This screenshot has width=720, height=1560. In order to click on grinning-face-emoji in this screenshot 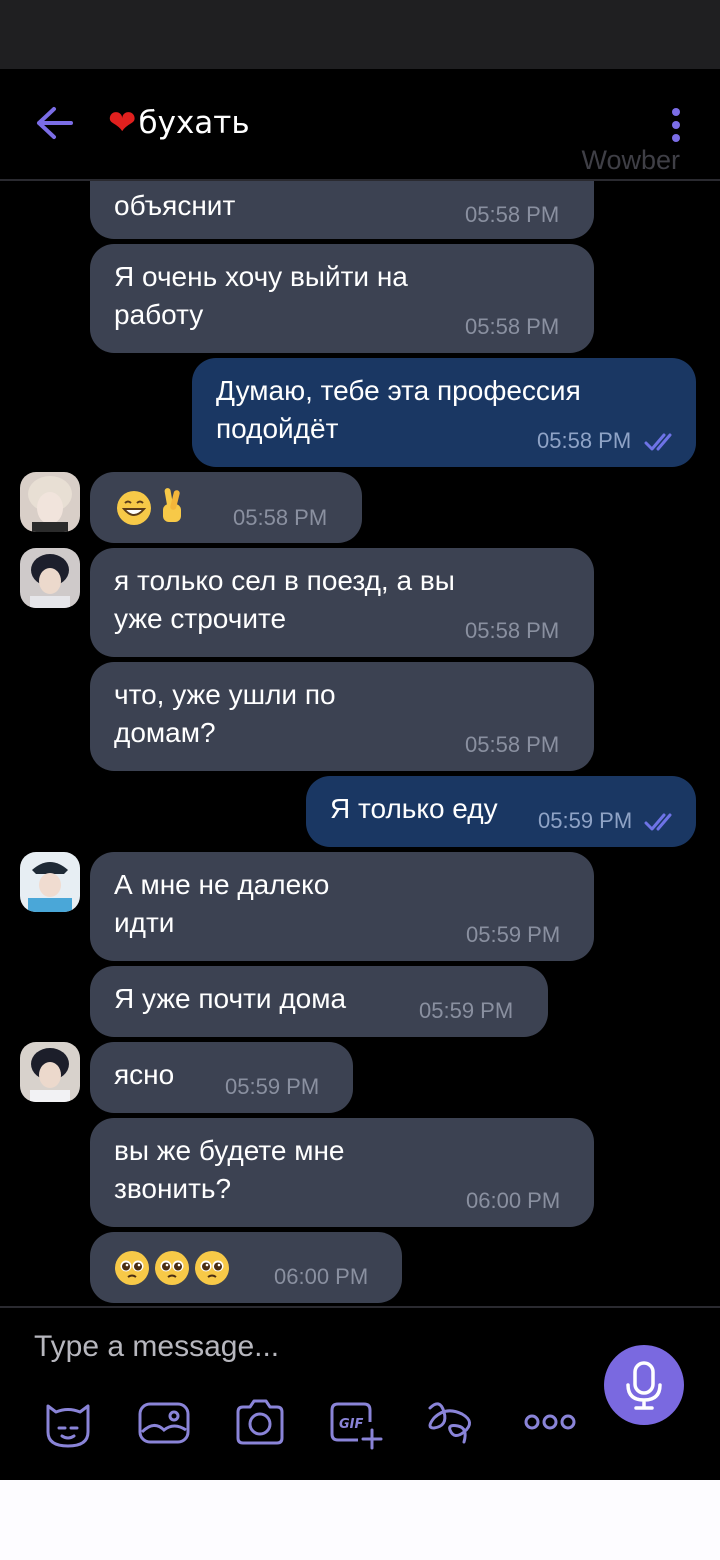, I will do `click(134, 508)`.